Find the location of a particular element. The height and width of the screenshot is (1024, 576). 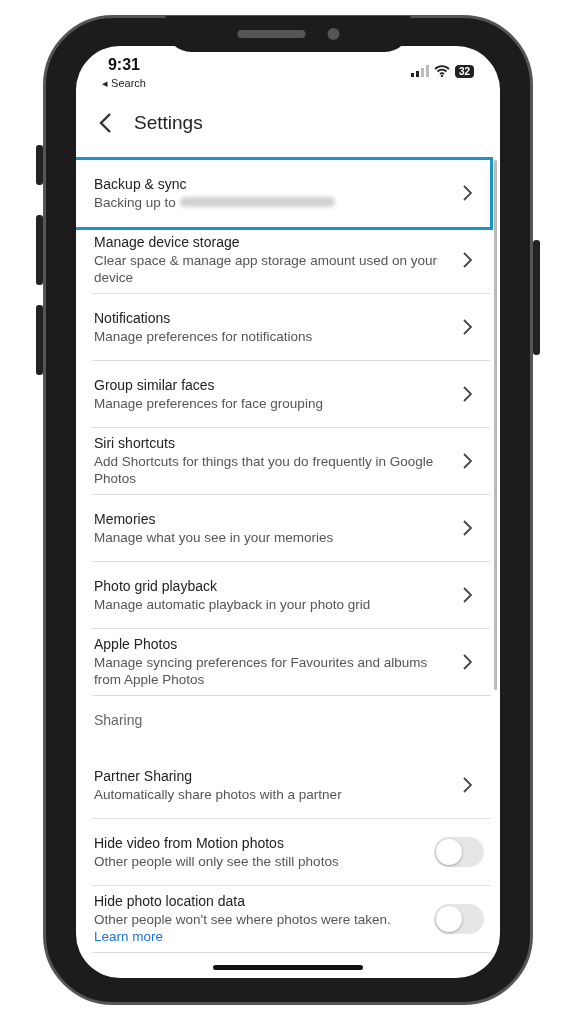

row-subtitle: Add Shortcuts for things that you do frequently in Google Photos is located at coordinates (264, 470).